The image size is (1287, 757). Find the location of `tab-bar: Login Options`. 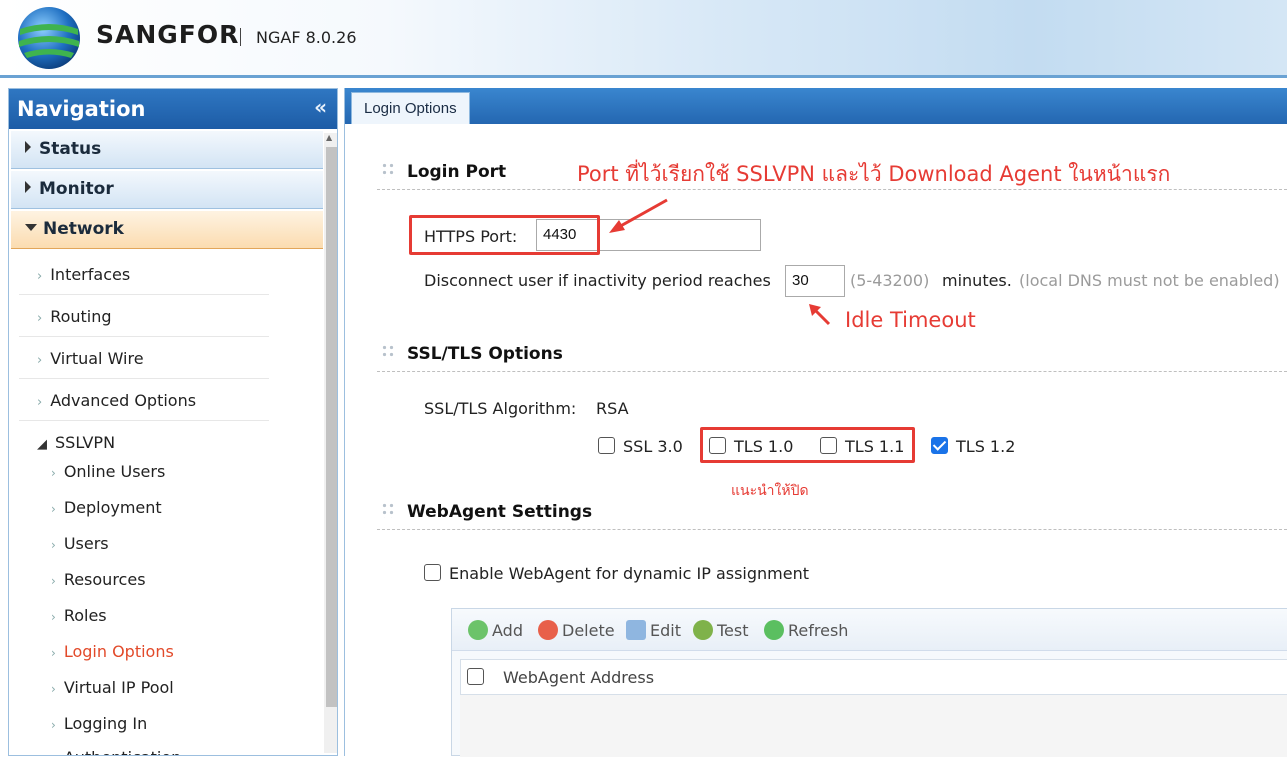

tab-bar: Login Options is located at coordinates (816, 106).